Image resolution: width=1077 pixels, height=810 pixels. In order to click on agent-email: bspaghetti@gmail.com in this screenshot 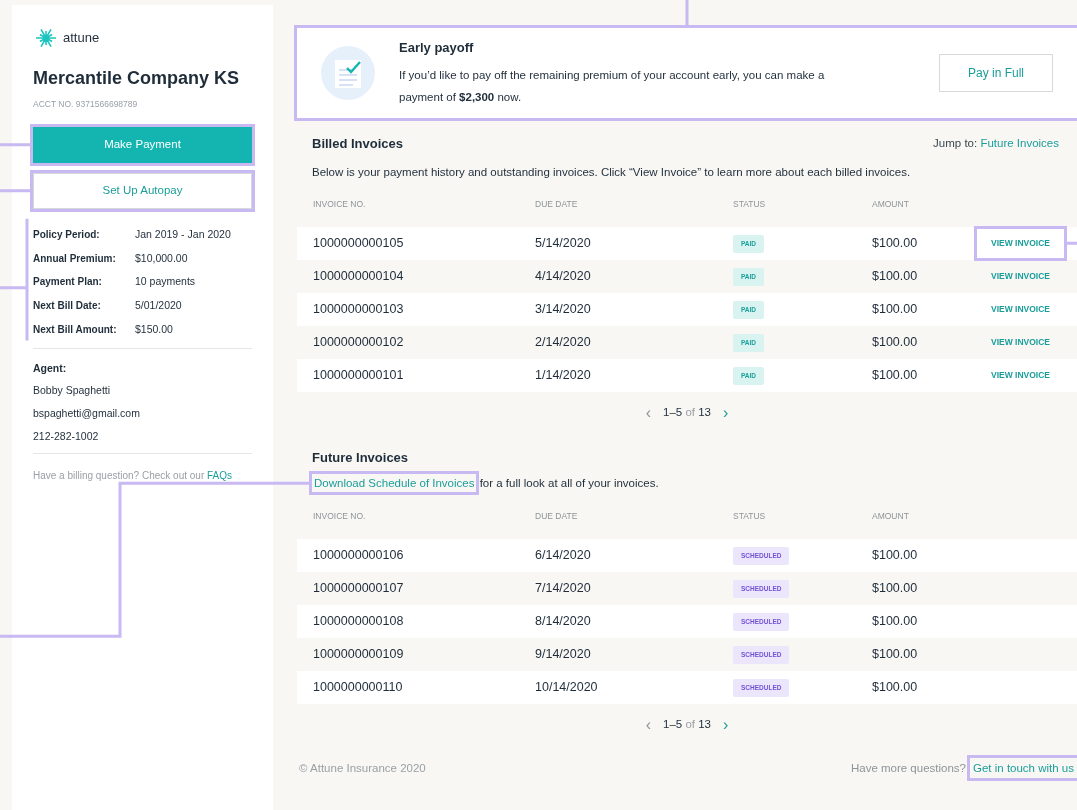, I will do `click(87, 413)`.